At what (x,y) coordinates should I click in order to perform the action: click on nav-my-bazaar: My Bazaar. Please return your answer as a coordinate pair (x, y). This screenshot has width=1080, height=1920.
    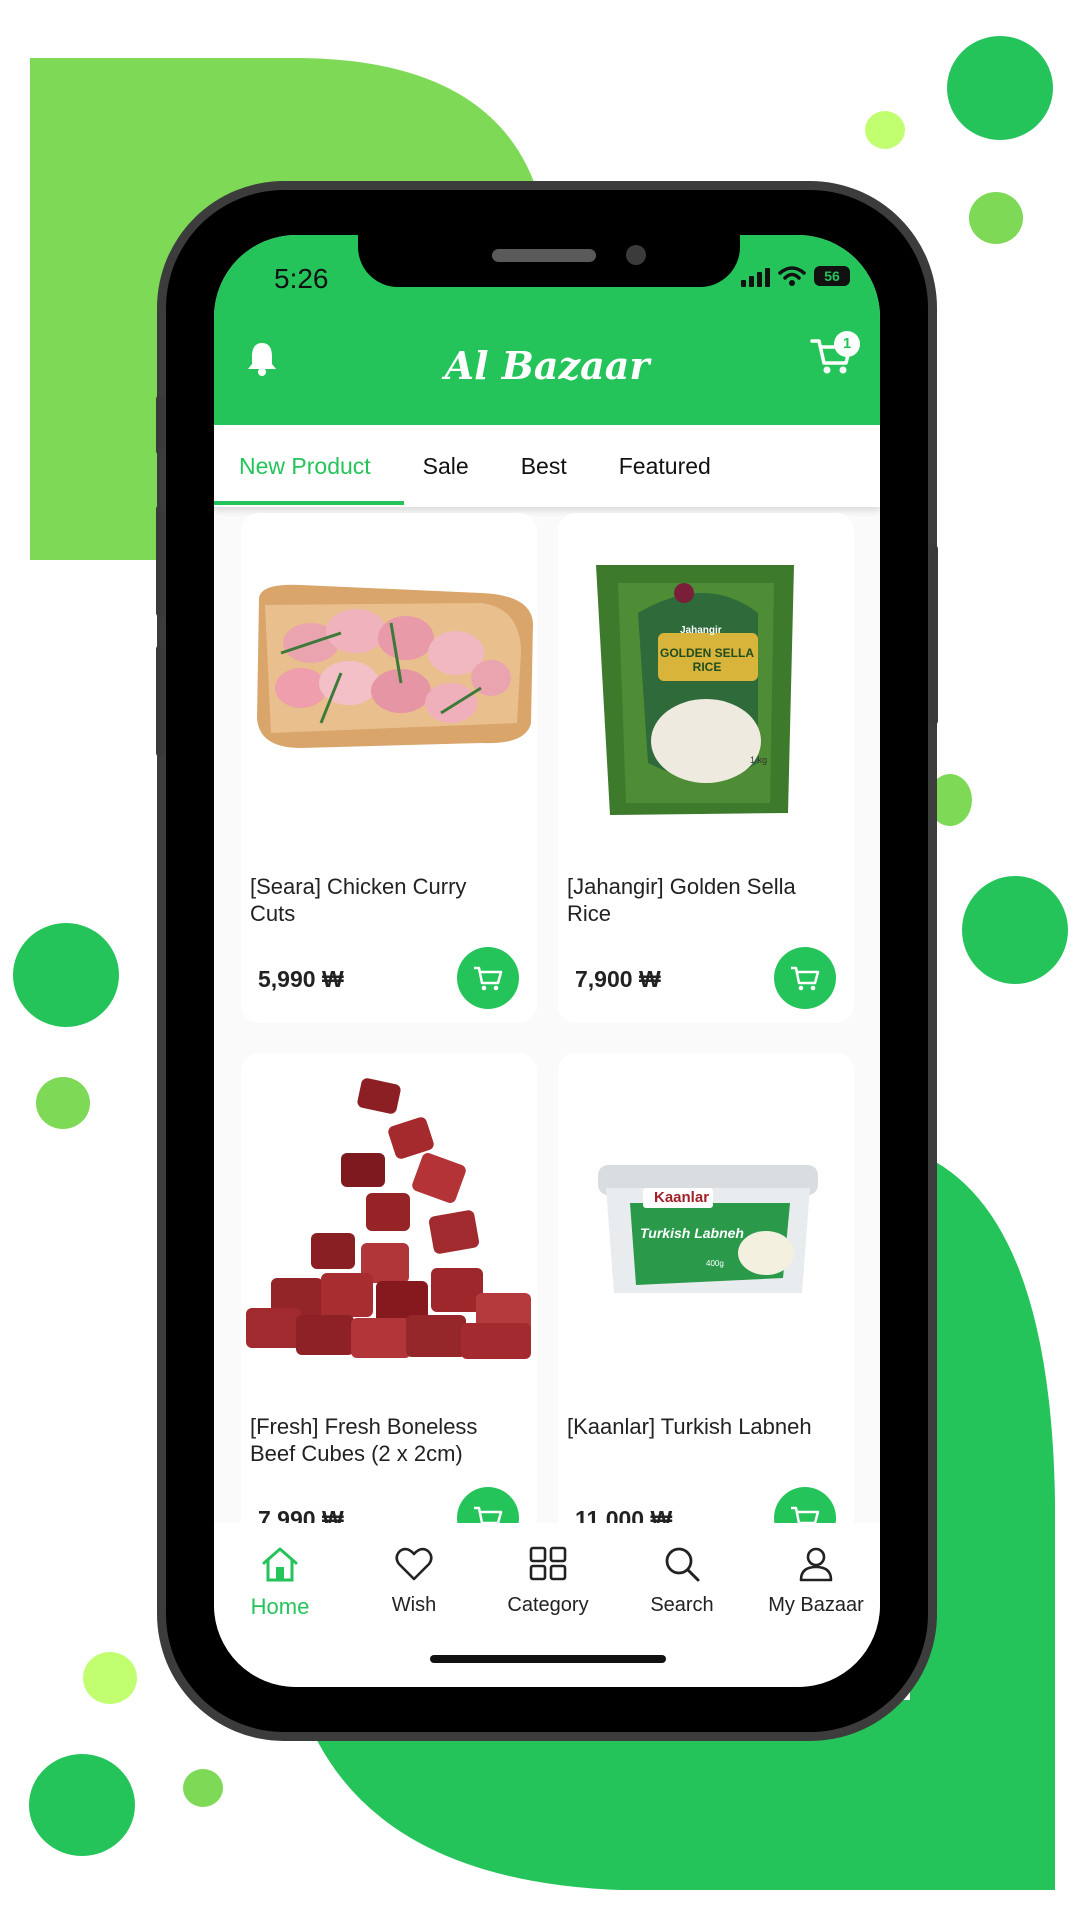
    Looking at the image, I should click on (816, 1581).